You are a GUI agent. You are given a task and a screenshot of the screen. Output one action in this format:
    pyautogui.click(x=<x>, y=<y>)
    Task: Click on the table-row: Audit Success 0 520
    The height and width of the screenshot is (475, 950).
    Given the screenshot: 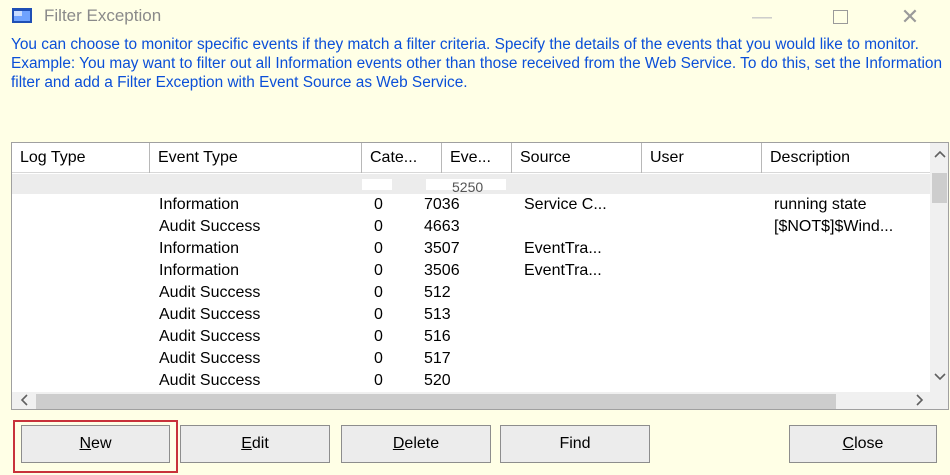 What is the action you would take?
    pyautogui.click(x=471, y=381)
    